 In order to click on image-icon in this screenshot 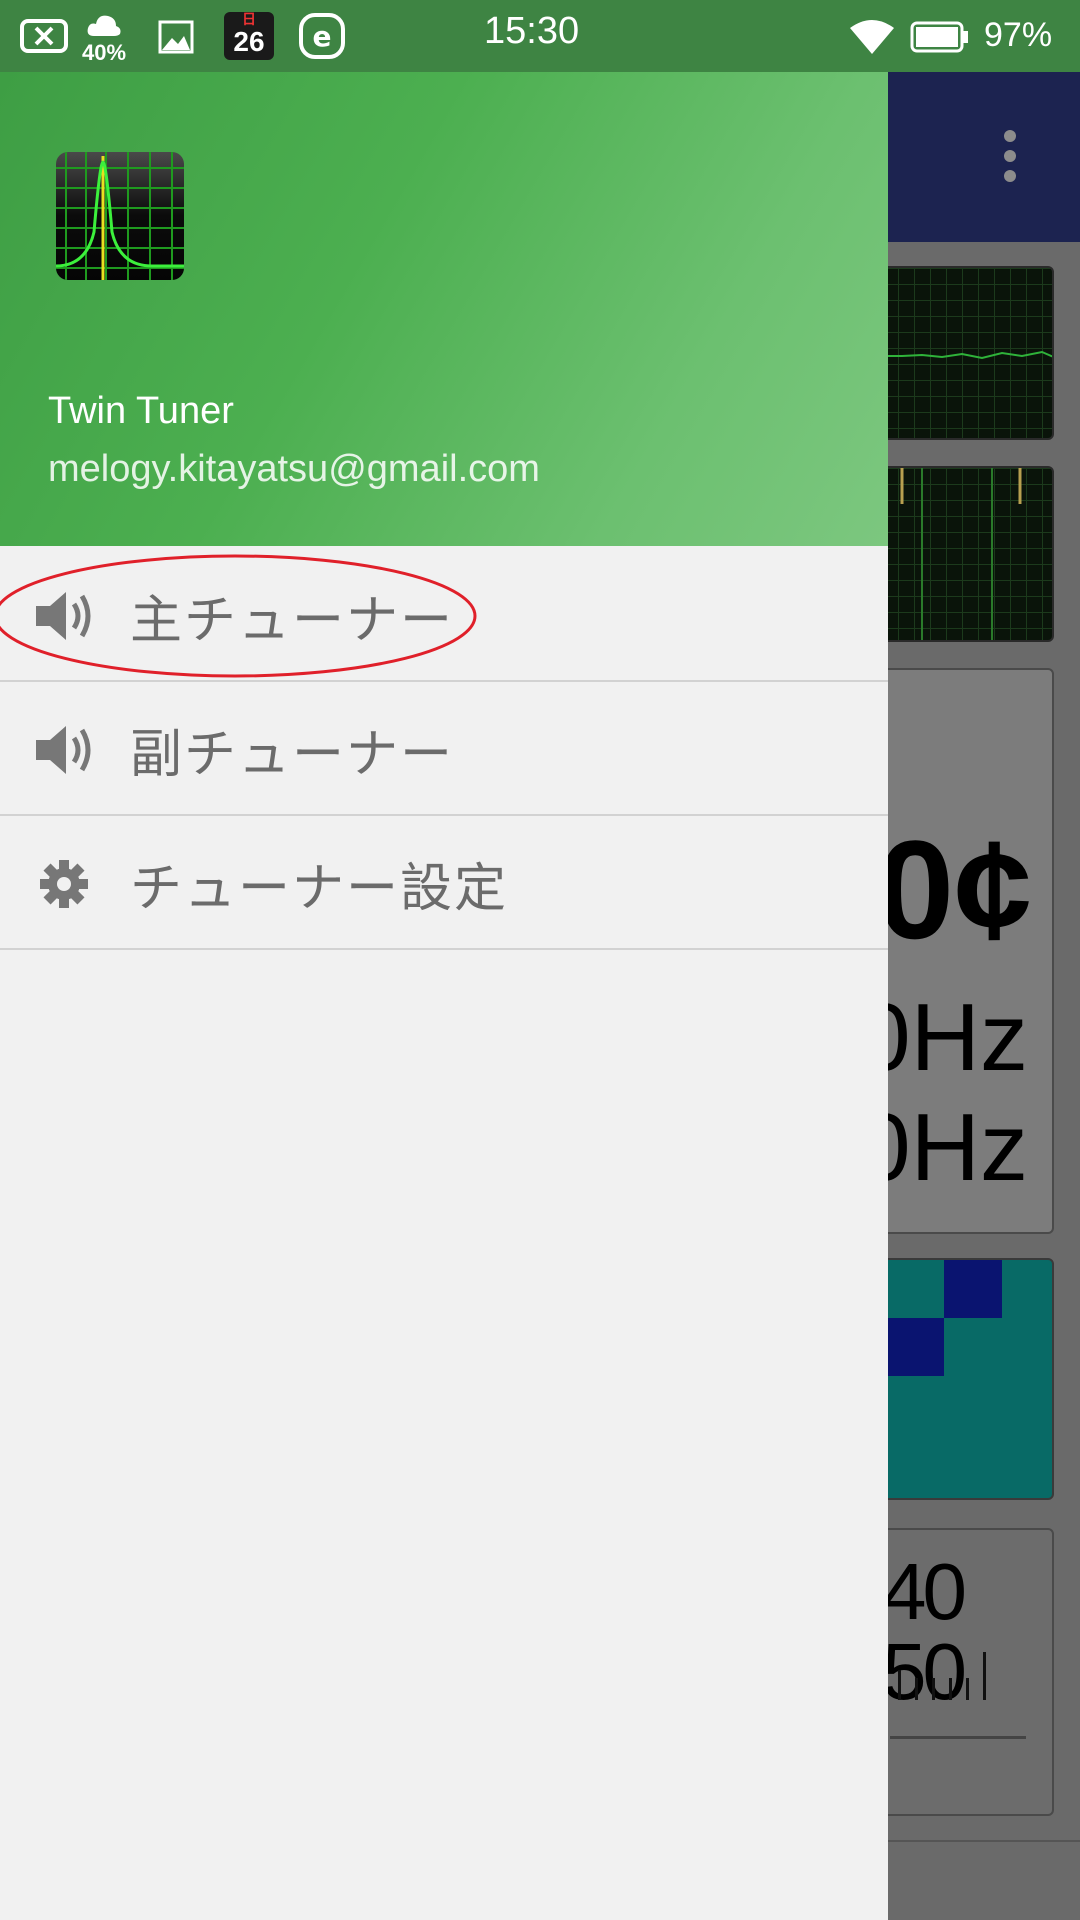, I will do `click(176, 37)`.